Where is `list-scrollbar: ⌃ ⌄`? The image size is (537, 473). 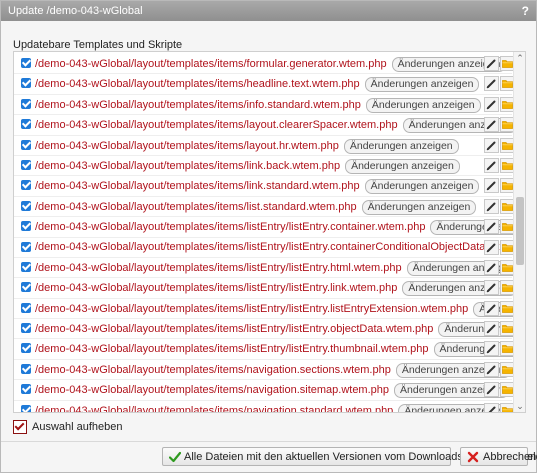 list-scrollbar: ⌃ ⌄ is located at coordinates (519, 232).